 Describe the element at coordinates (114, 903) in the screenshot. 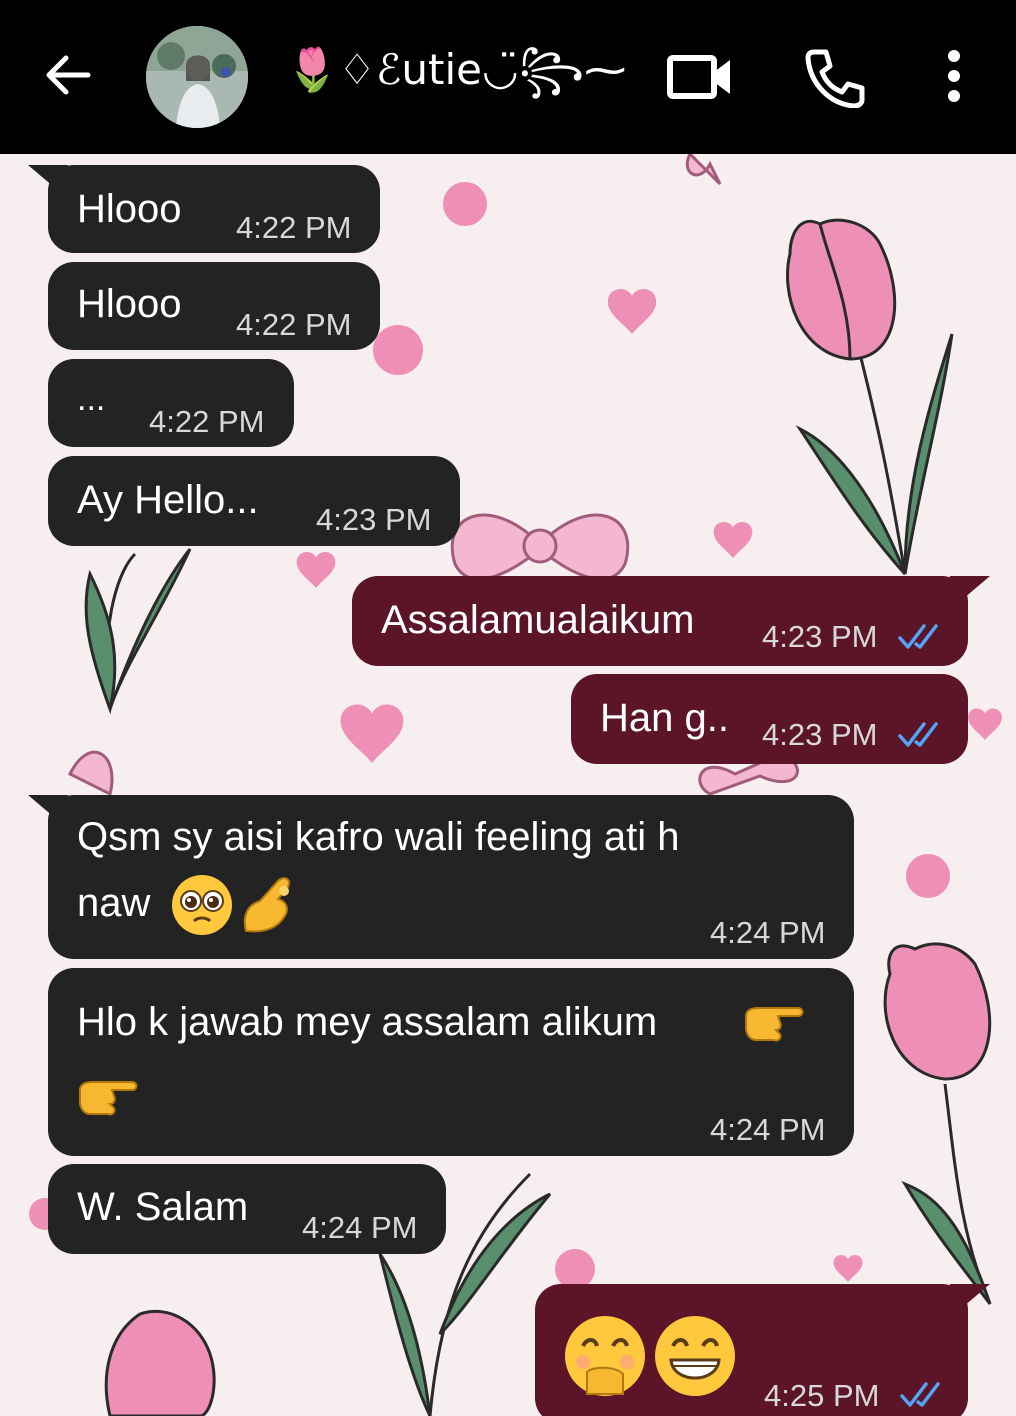

I see `message-text: naw` at that location.